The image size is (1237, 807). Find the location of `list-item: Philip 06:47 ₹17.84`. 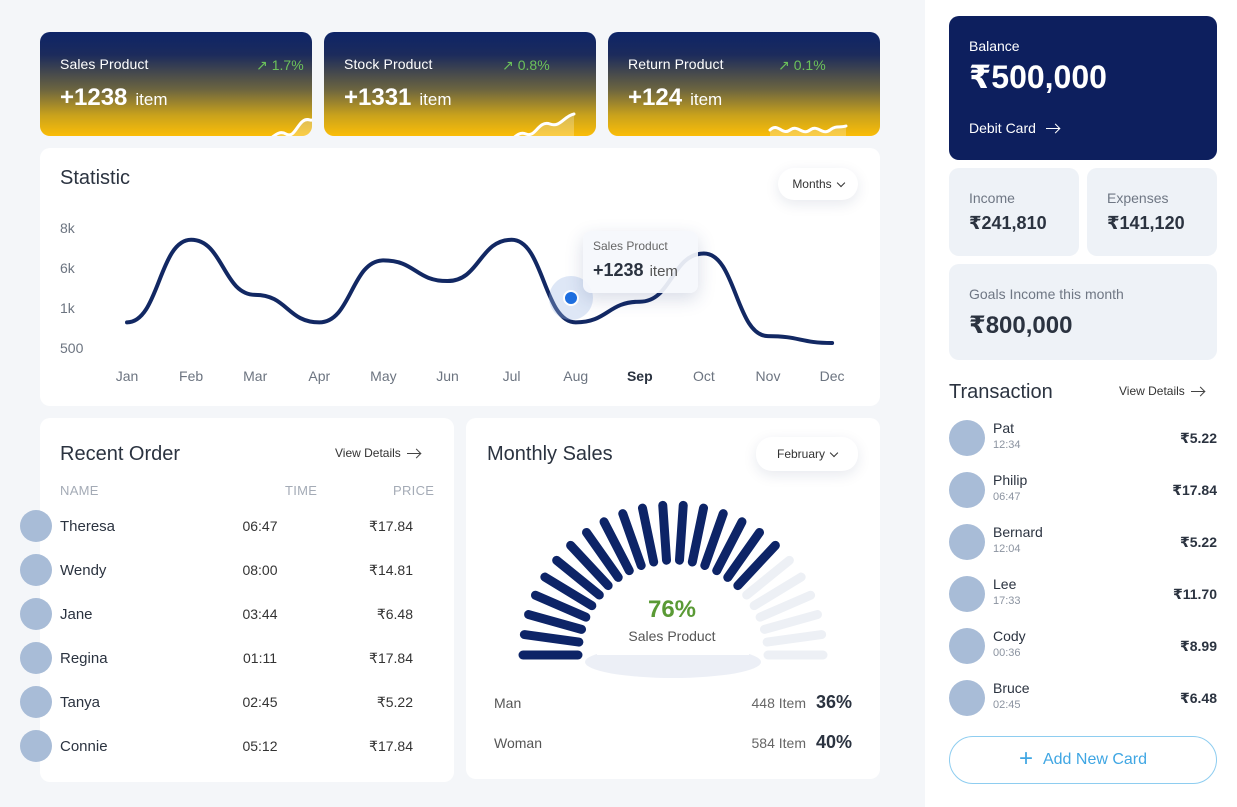

list-item: Philip 06:47 ₹17.84 is located at coordinates (1083, 490).